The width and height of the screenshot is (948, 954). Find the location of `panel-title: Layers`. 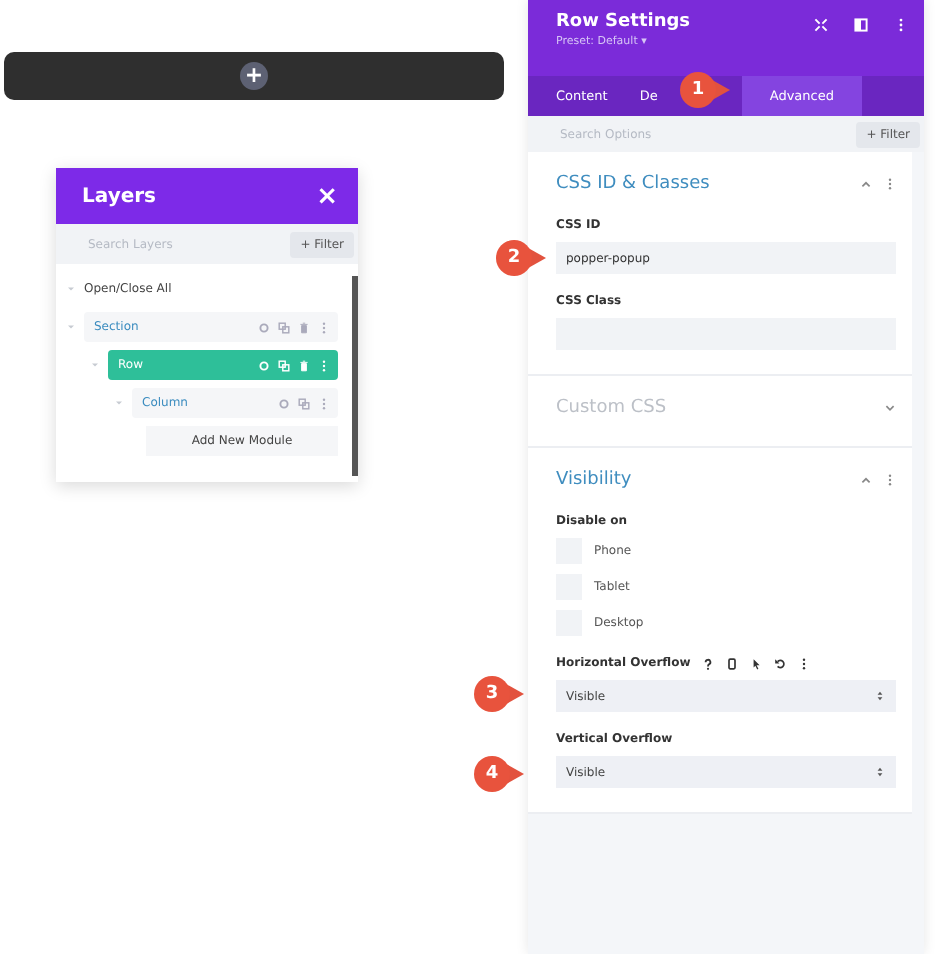

panel-title: Layers is located at coordinates (119, 196).